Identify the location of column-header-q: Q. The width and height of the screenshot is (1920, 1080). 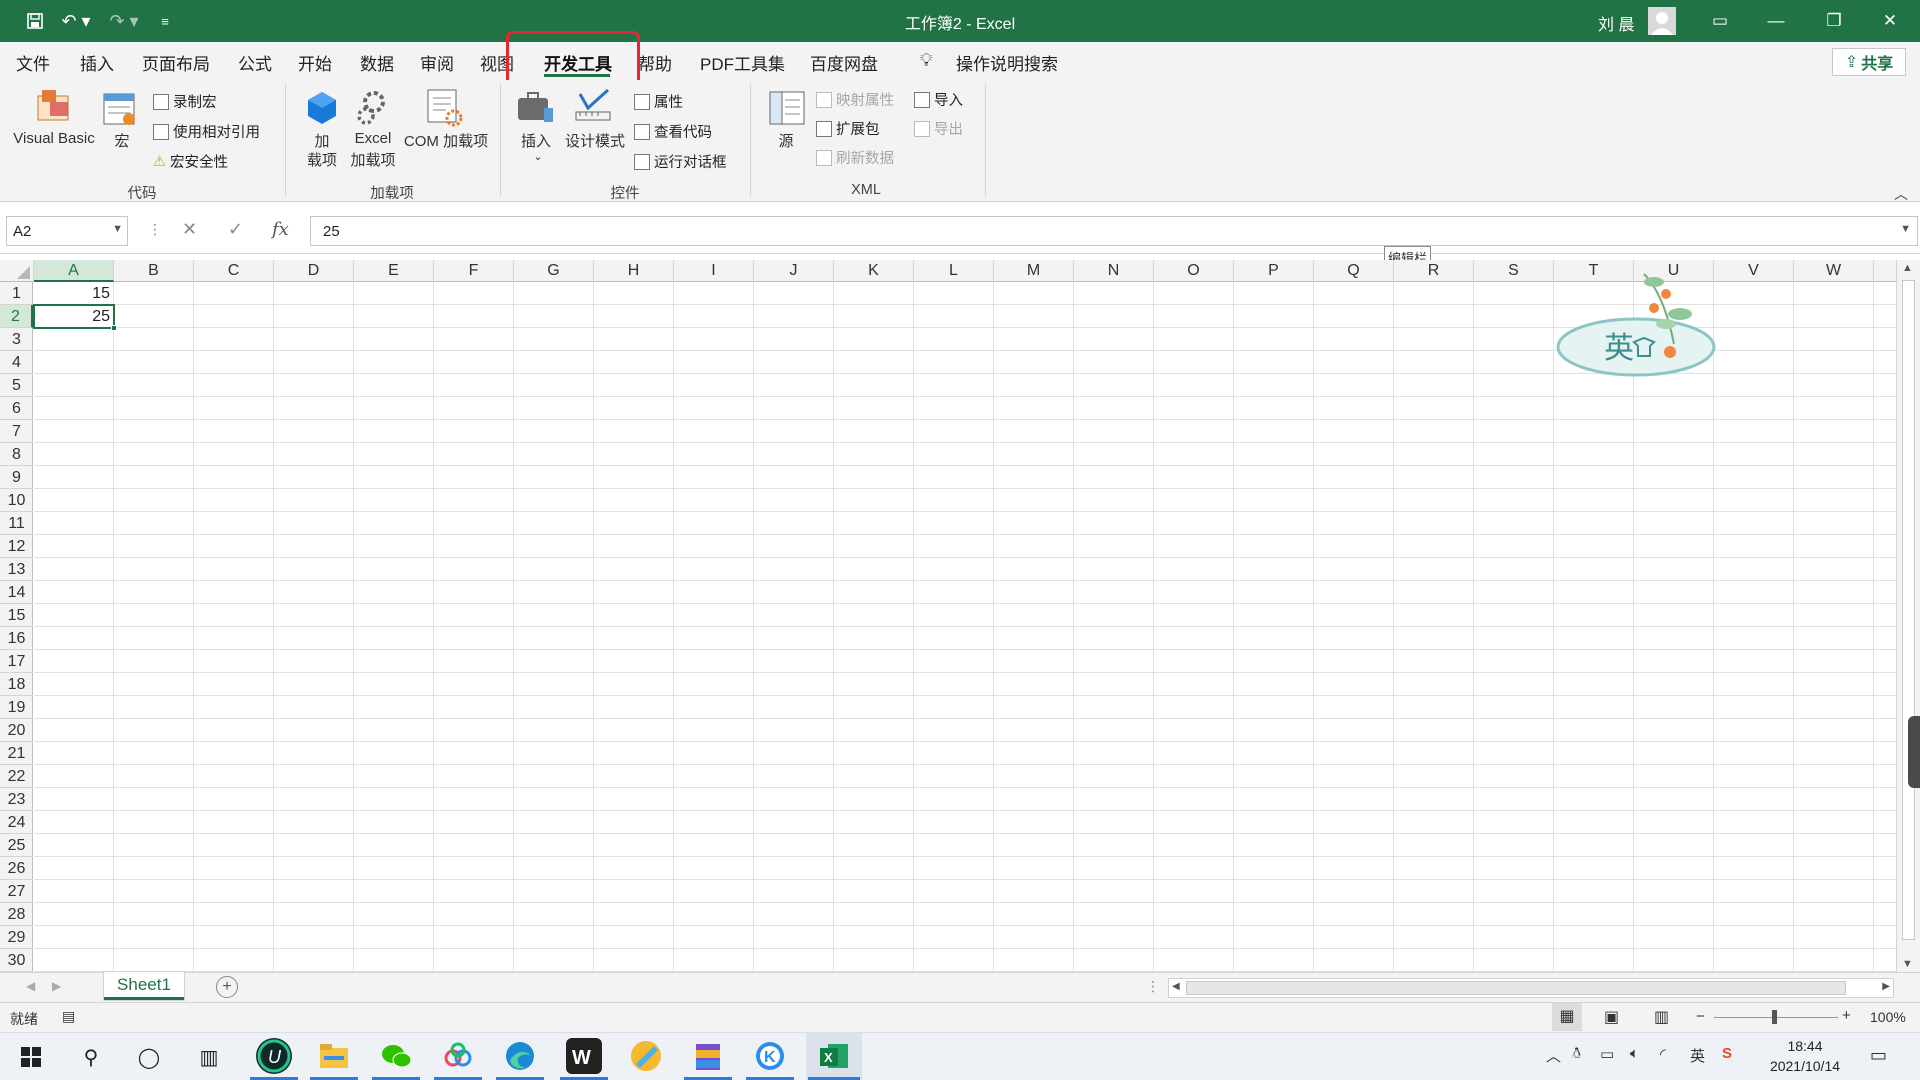
(1354, 271).